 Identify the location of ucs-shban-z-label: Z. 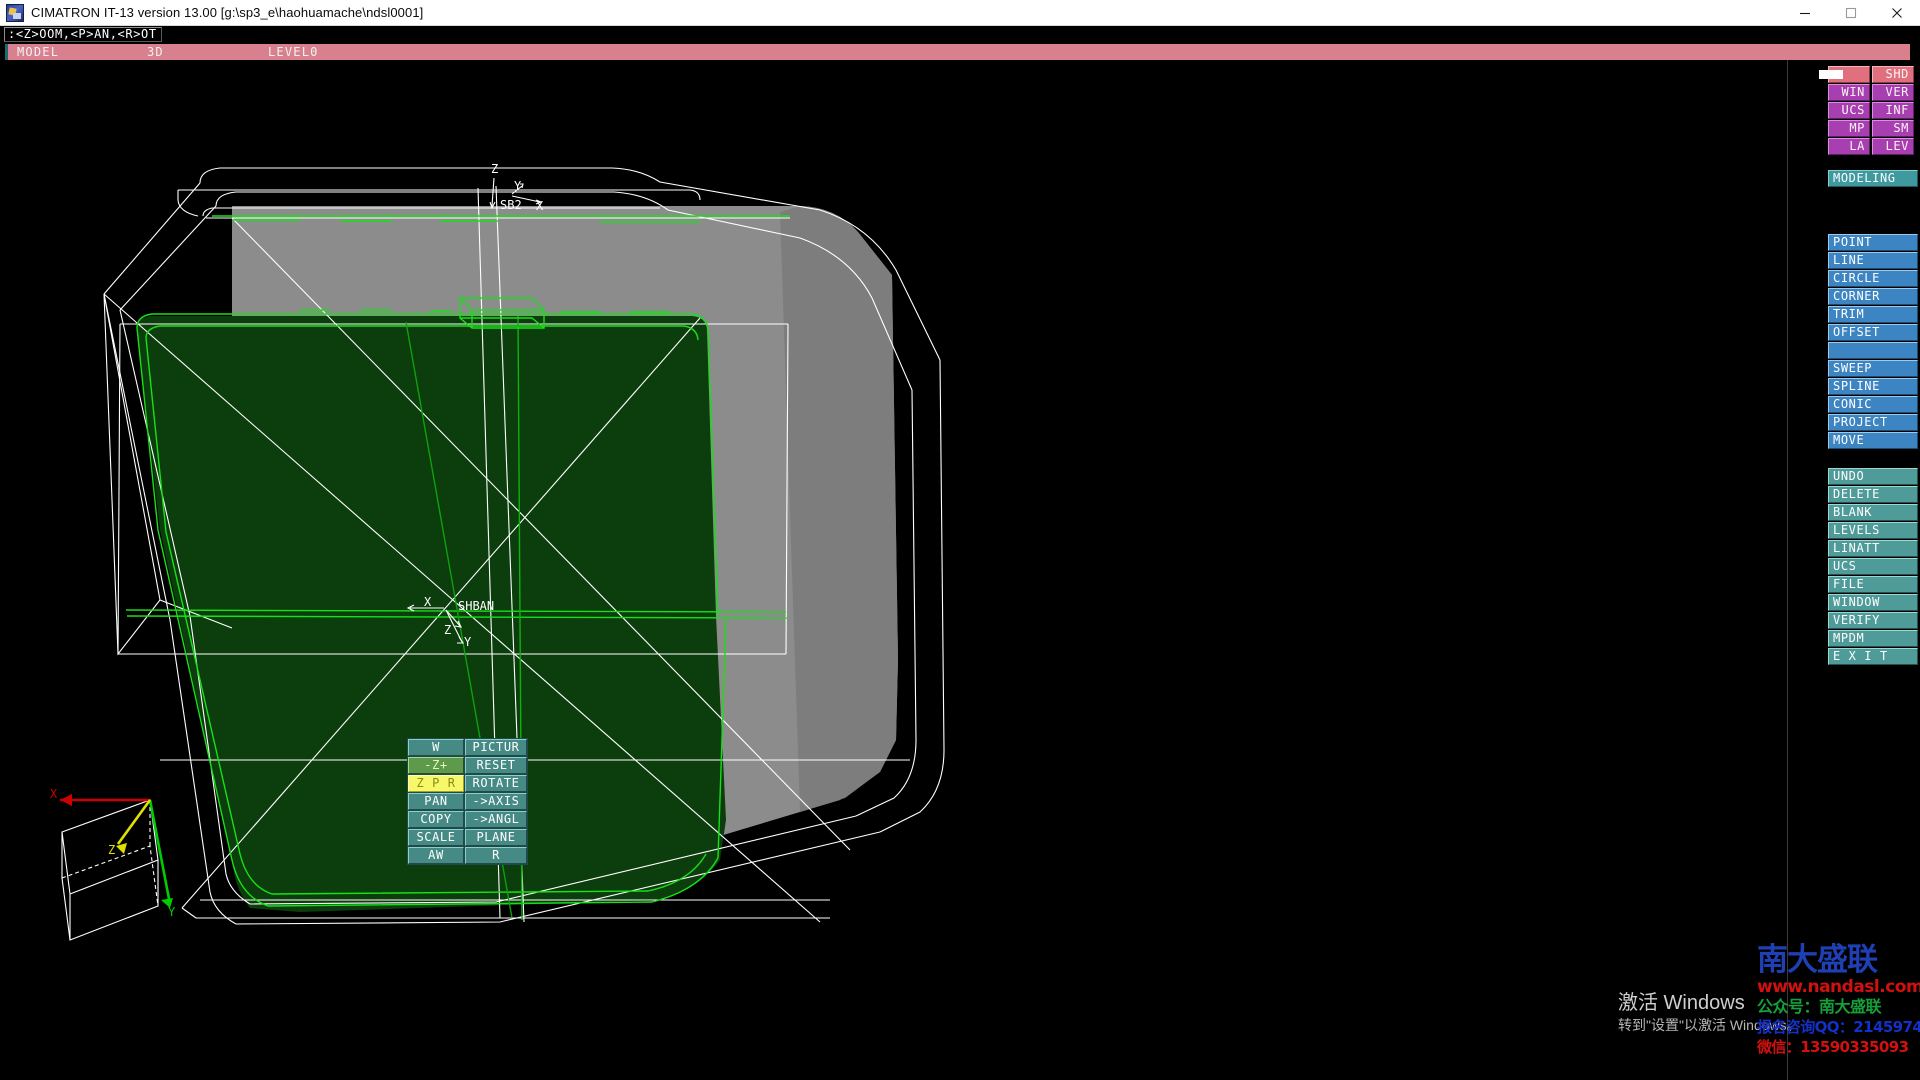
(447, 630).